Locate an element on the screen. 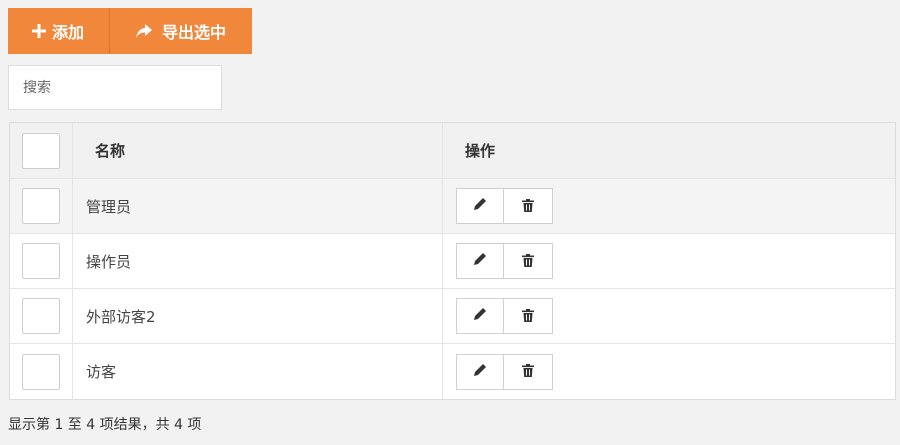 The width and height of the screenshot is (900, 445). toolbar: 添加 导出选中 is located at coordinates (130, 31).